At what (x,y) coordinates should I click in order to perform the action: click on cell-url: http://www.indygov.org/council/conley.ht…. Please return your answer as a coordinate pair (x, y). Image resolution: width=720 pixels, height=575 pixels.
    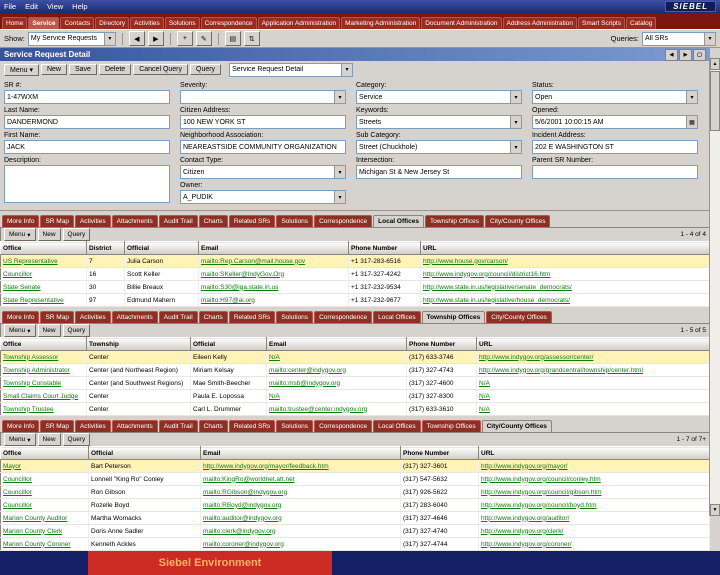
    Looking at the image, I should click on (594, 479).